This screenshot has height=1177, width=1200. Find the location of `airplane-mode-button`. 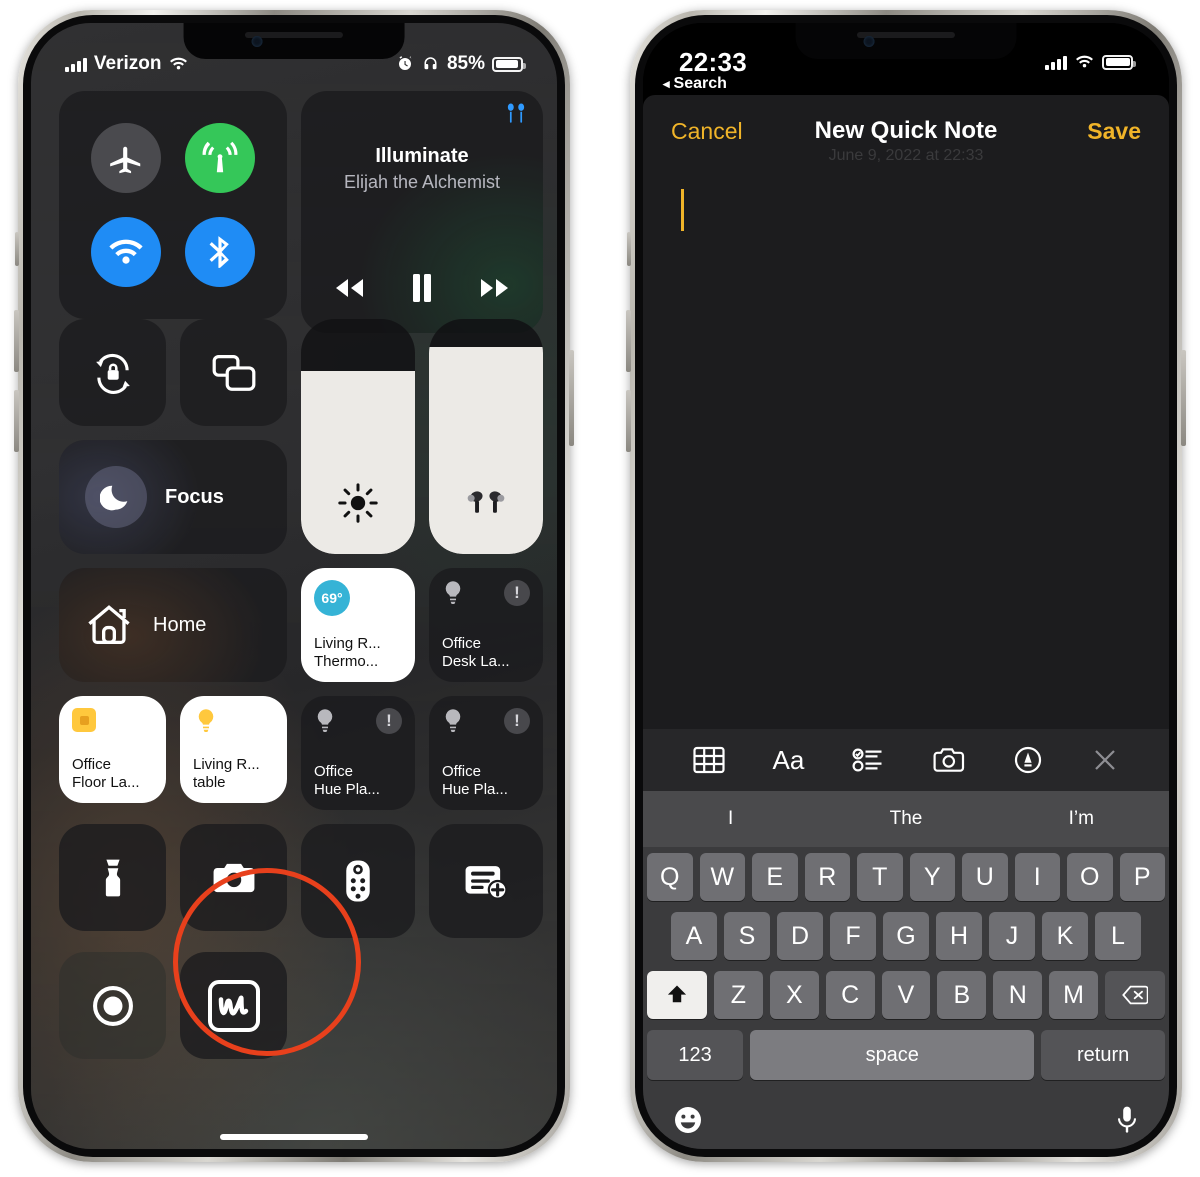

airplane-mode-button is located at coordinates (126, 158).